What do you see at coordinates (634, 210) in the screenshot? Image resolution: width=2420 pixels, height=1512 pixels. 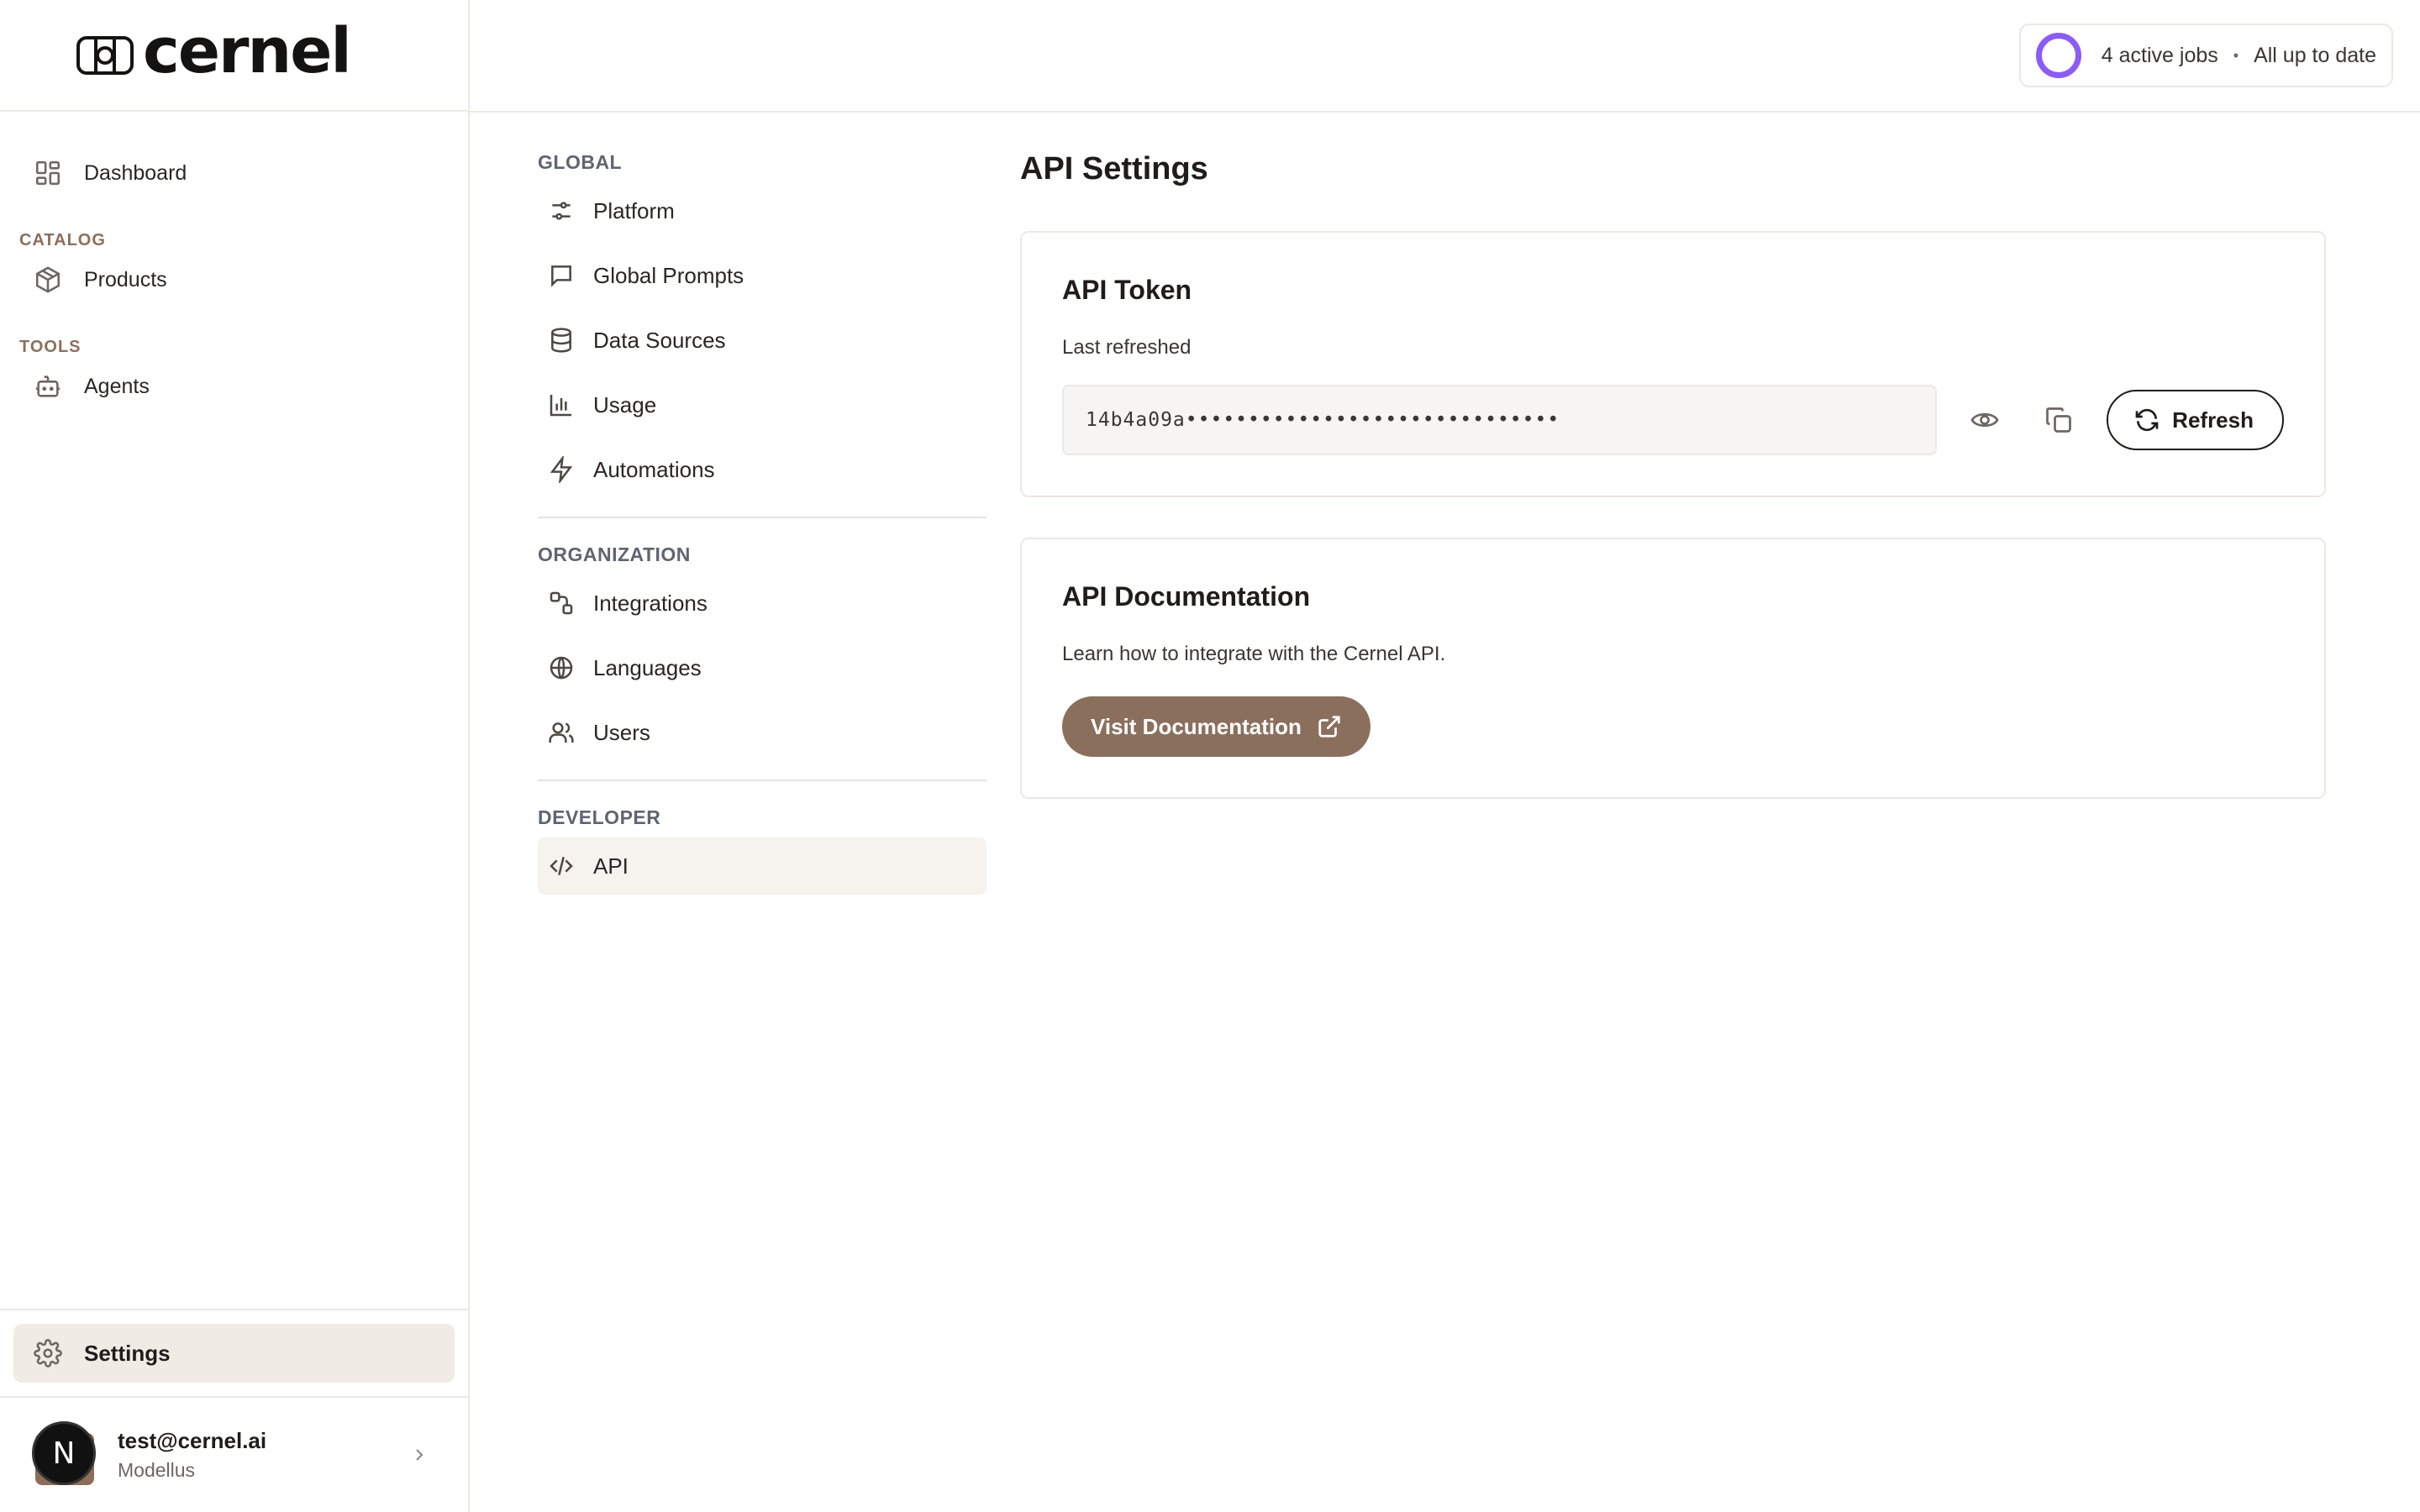 I see `subnav-item-label: Platform` at bounding box center [634, 210].